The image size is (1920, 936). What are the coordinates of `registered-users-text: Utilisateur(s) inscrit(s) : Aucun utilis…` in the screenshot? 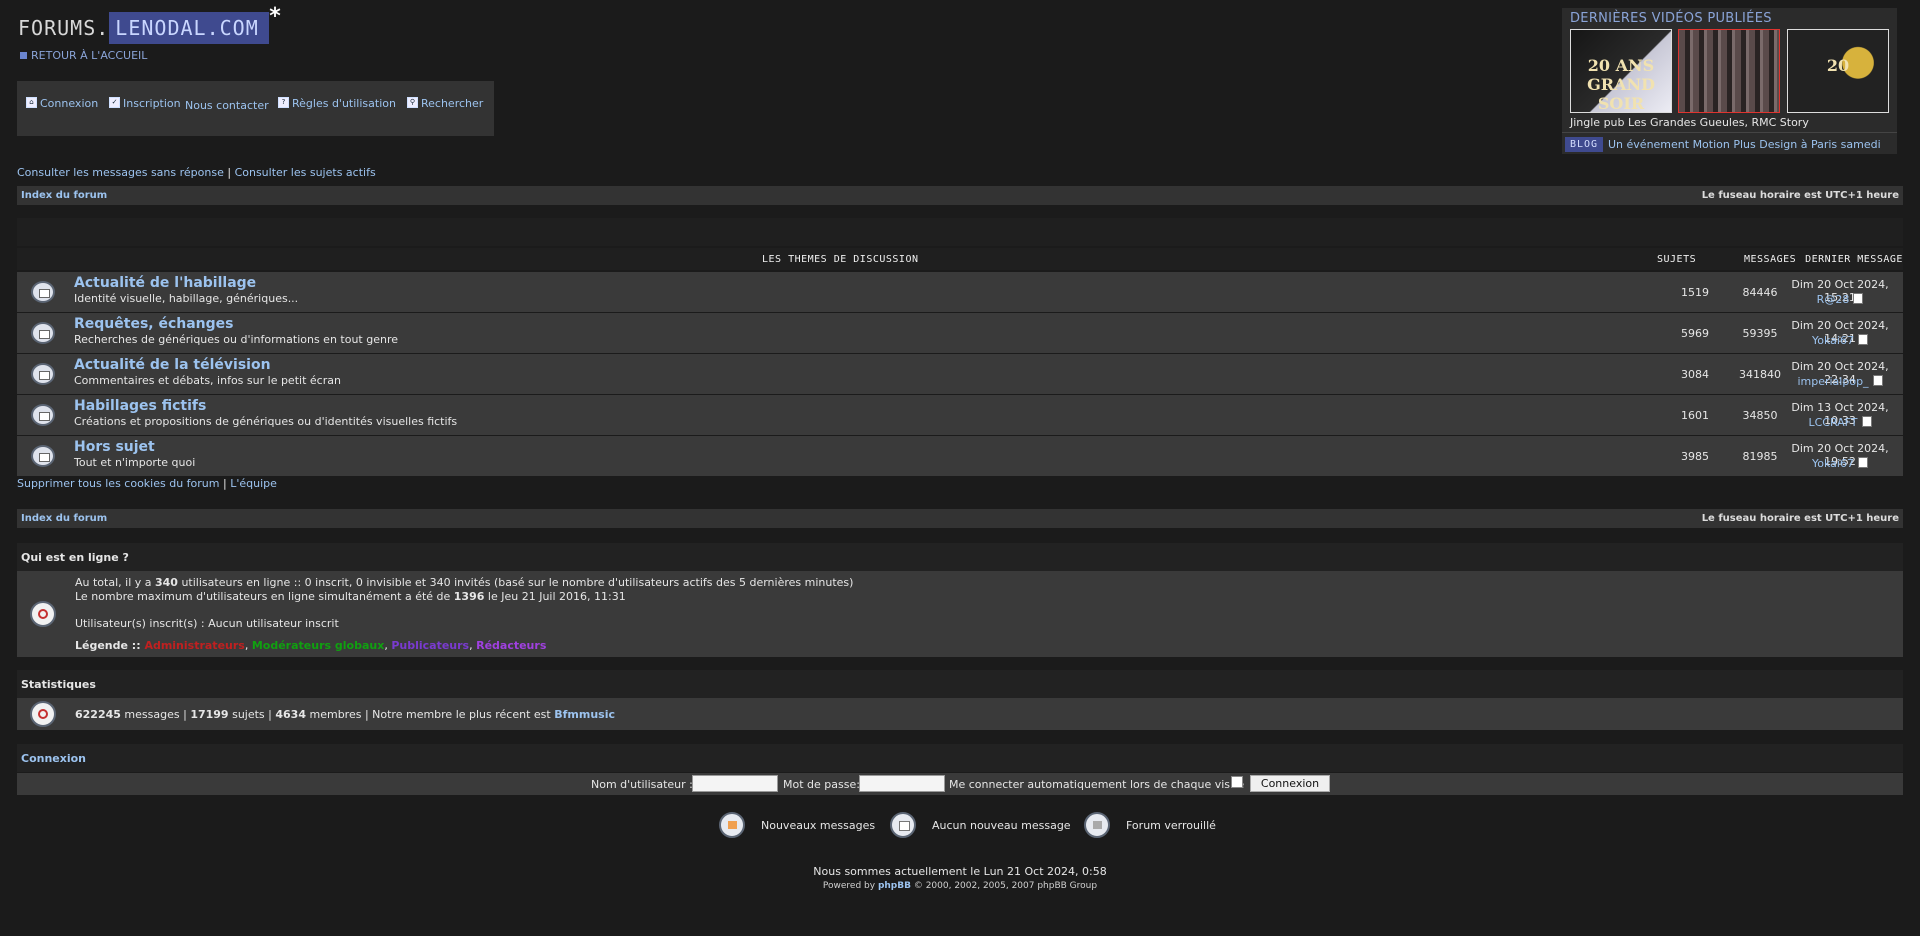 It's located at (207, 623).